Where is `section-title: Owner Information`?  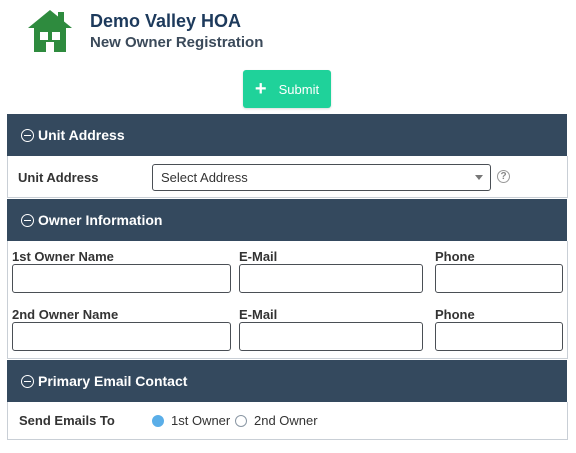
section-title: Owner Information is located at coordinates (100, 220).